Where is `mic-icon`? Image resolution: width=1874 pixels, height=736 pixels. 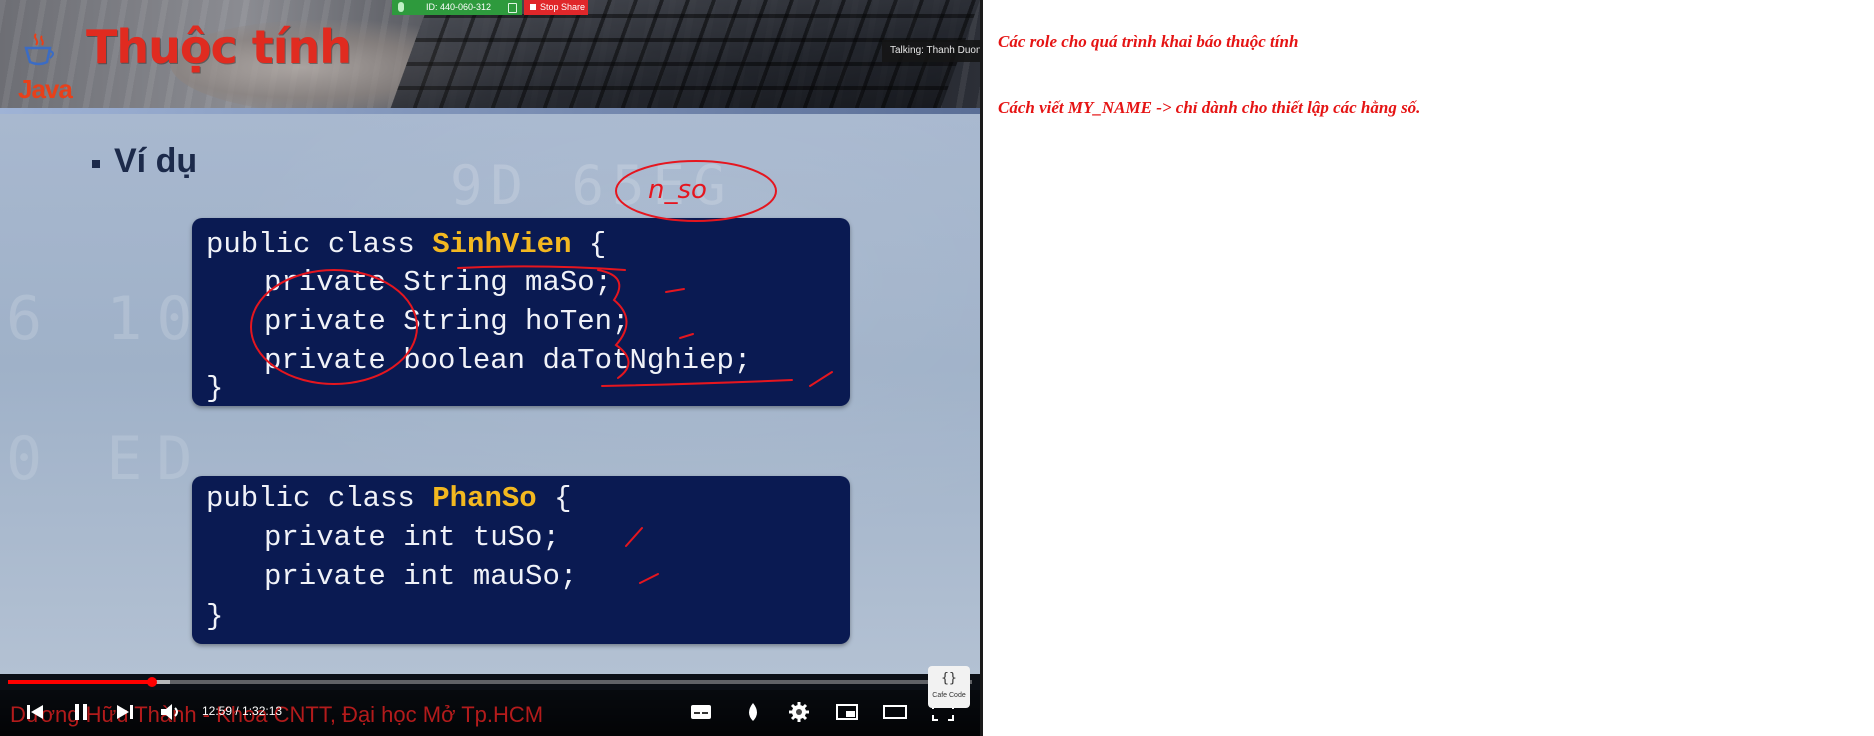
mic-icon is located at coordinates (401, 7).